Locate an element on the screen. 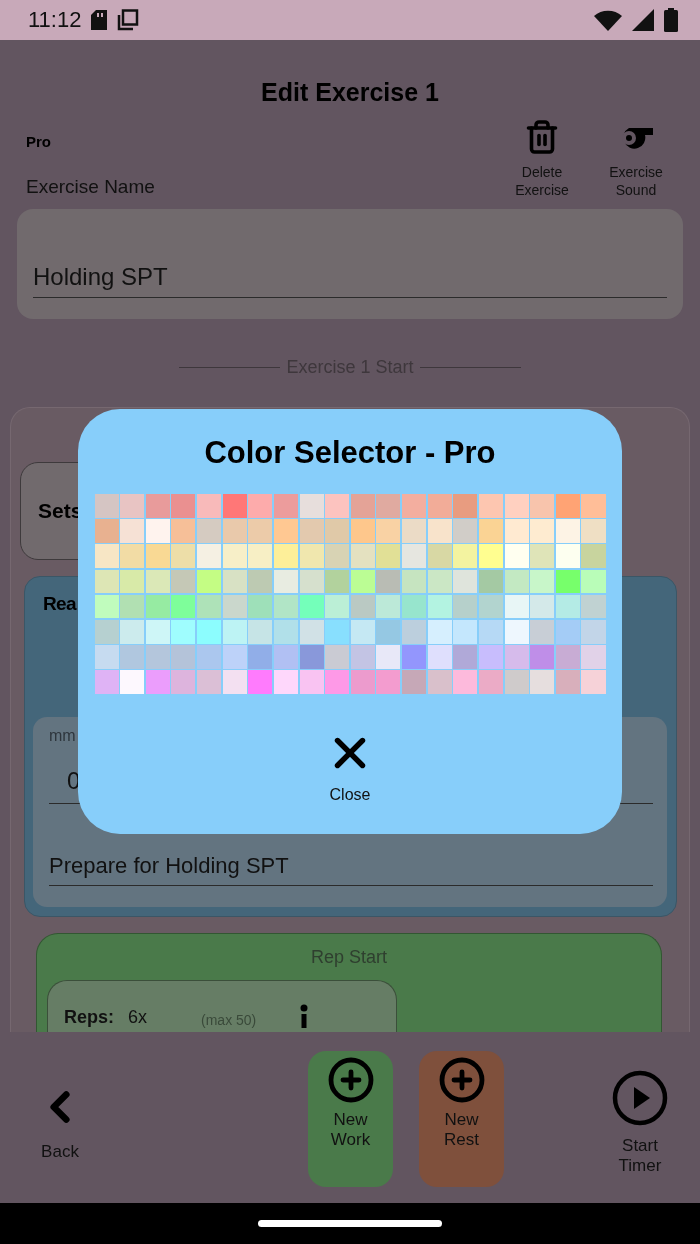 Image resolution: width=700 pixels, height=1244 pixels. description-input-field: Prepare for Holding SPT is located at coordinates (351, 869).